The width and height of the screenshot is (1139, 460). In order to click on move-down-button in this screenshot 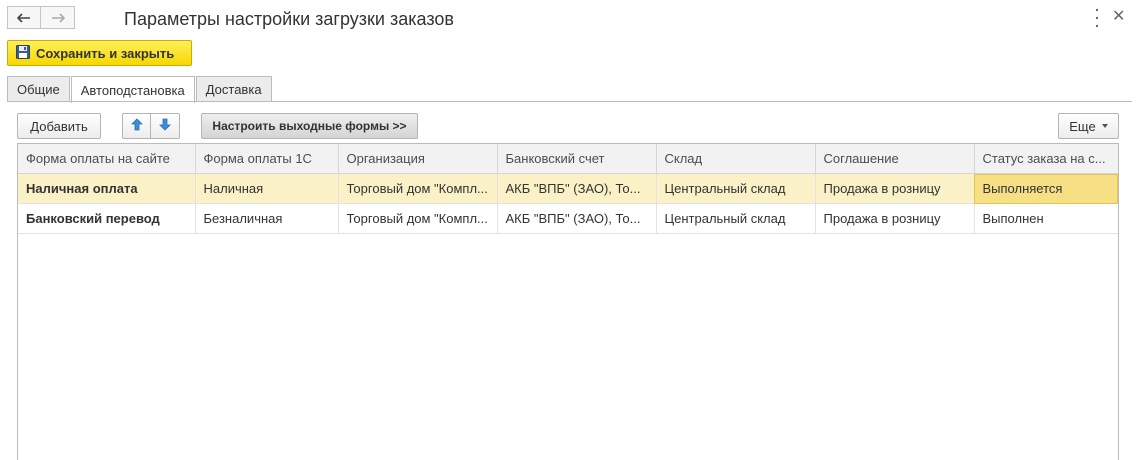, I will do `click(165, 126)`.